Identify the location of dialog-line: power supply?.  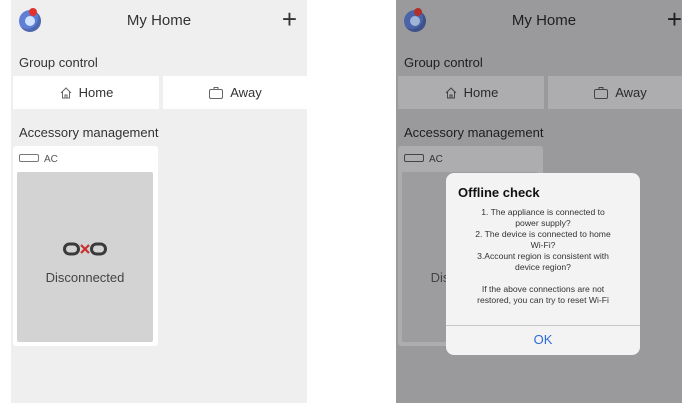
(543, 223).